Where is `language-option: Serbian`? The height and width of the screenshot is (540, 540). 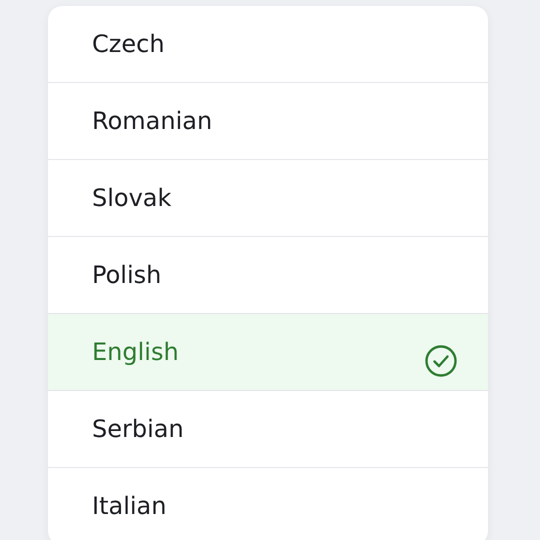 language-option: Serbian is located at coordinates (268, 429).